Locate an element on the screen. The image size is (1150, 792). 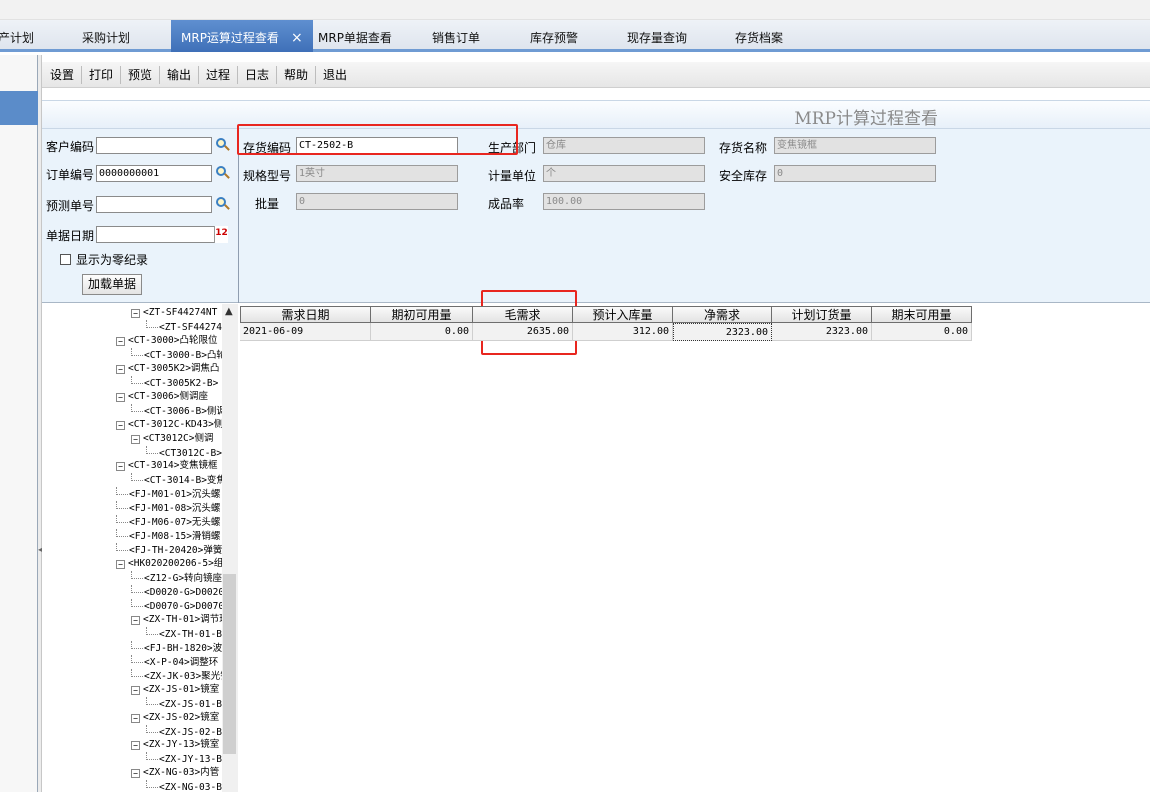
tree-node: − <ZT-SF44274NT is located at coordinates (176, 313).